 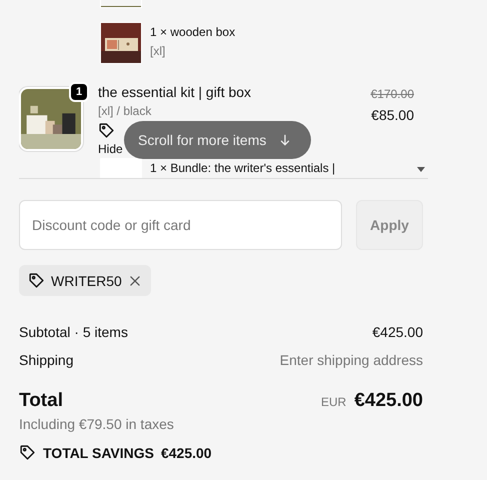 I want to click on discount-code: WRITER50, so click(x=86, y=280).